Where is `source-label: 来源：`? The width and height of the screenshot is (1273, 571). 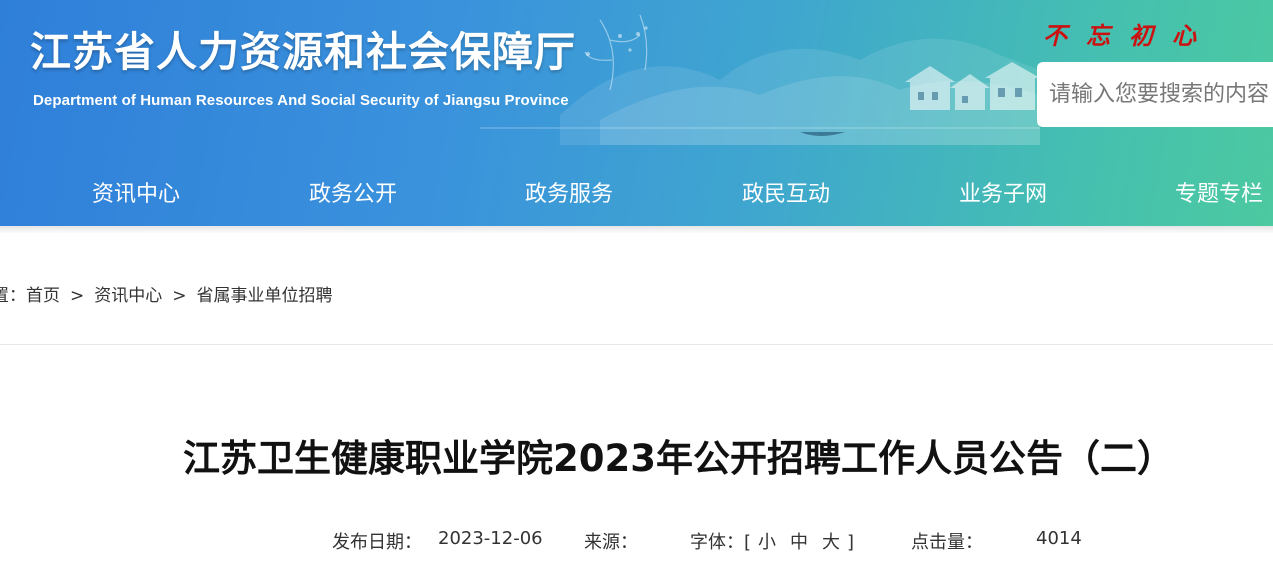 source-label: 来源： is located at coordinates (611, 542).